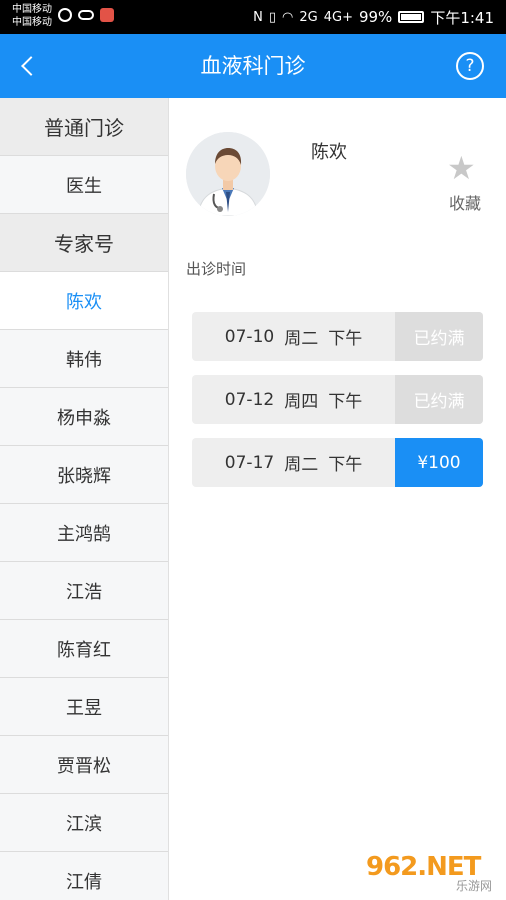 The height and width of the screenshot is (900, 506). What do you see at coordinates (470, 66) in the screenshot?
I see `question-circle-icon: ?` at bounding box center [470, 66].